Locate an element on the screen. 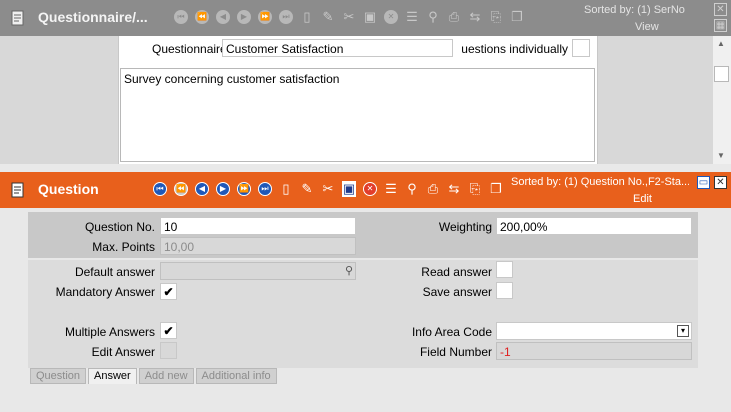 The width and height of the screenshot is (731, 412). save-answer-checkbox is located at coordinates (504, 290).